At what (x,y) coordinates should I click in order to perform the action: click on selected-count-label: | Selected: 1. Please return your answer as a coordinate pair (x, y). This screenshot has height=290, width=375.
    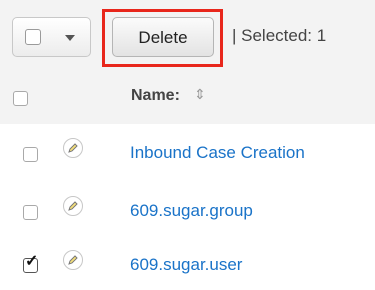
    Looking at the image, I should click on (279, 35).